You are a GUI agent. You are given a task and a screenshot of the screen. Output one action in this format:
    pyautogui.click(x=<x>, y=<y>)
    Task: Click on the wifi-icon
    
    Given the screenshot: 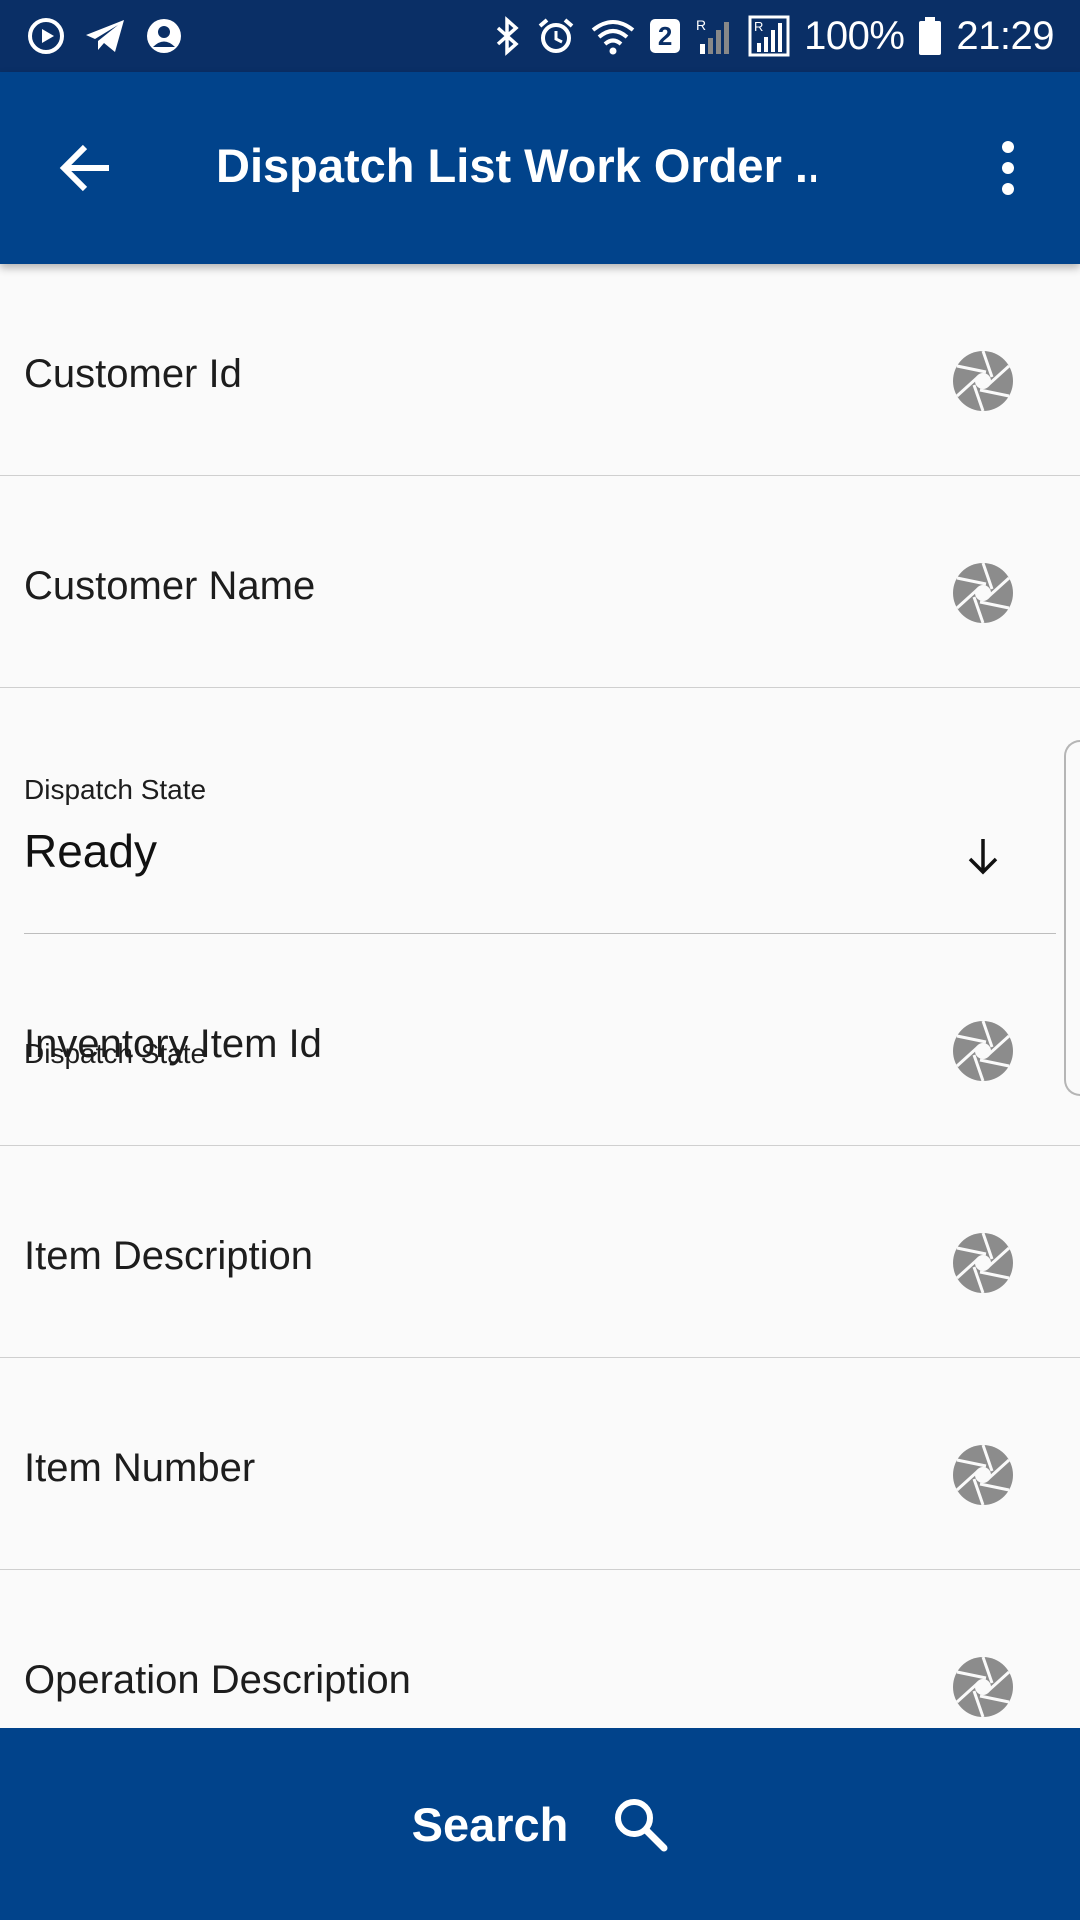 What is the action you would take?
    pyautogui.click(x=613, y=37)
    